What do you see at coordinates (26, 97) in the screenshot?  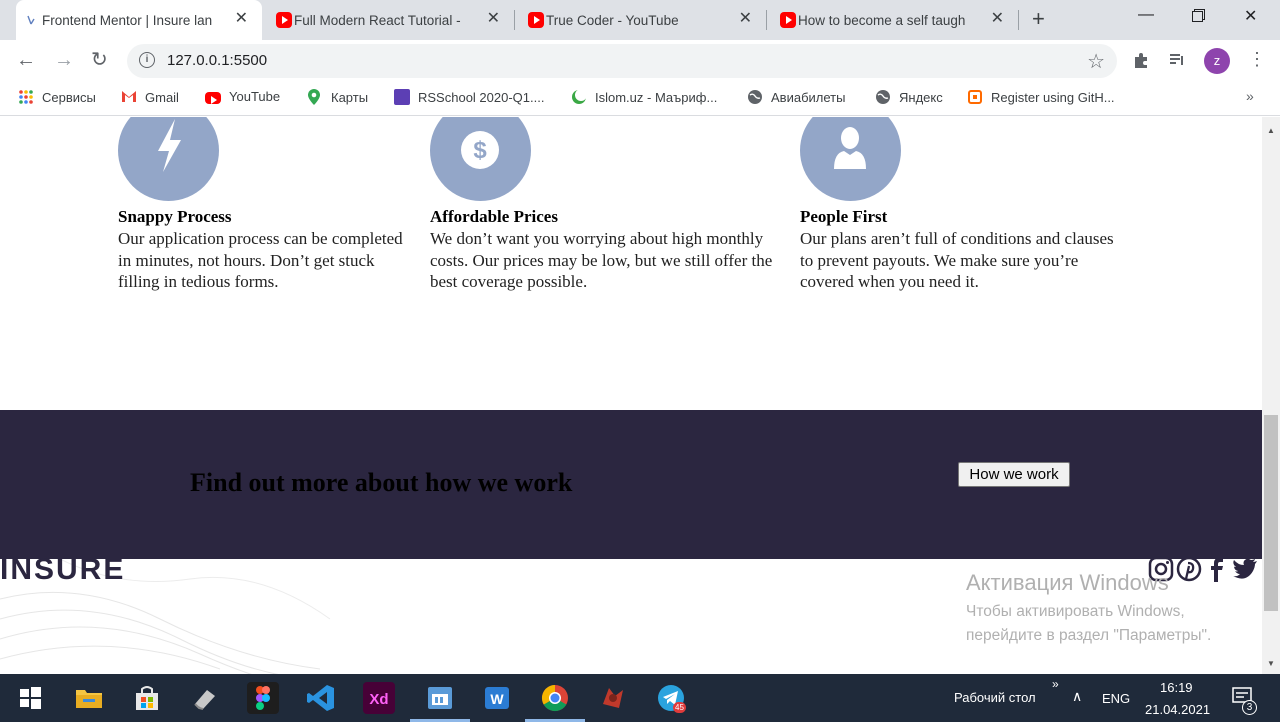 I see `apps-grid-icon` at bounding box center [26, 97].